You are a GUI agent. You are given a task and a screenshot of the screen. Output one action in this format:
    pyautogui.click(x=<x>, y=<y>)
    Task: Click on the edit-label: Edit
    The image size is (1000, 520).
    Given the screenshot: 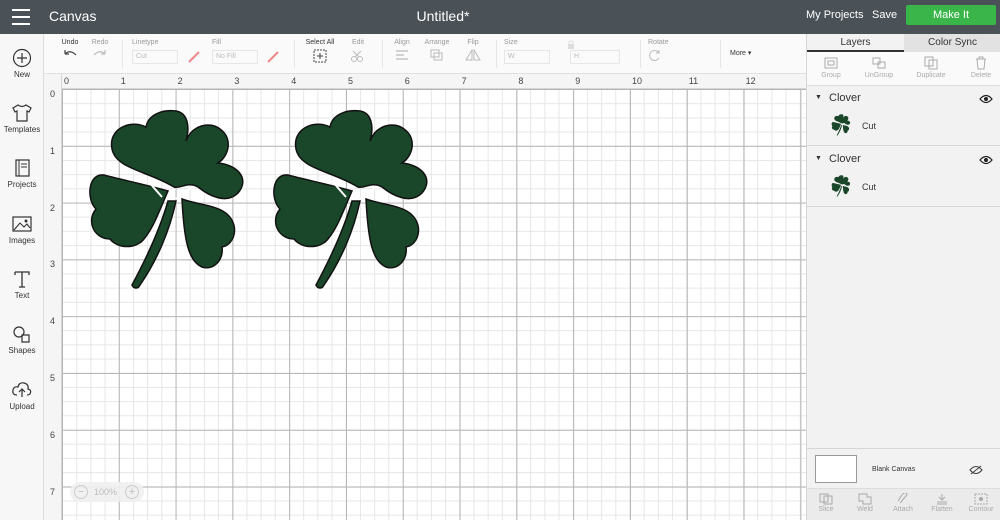 What is the action you would take?
    pyautogui.click(x=358, y=42)
    